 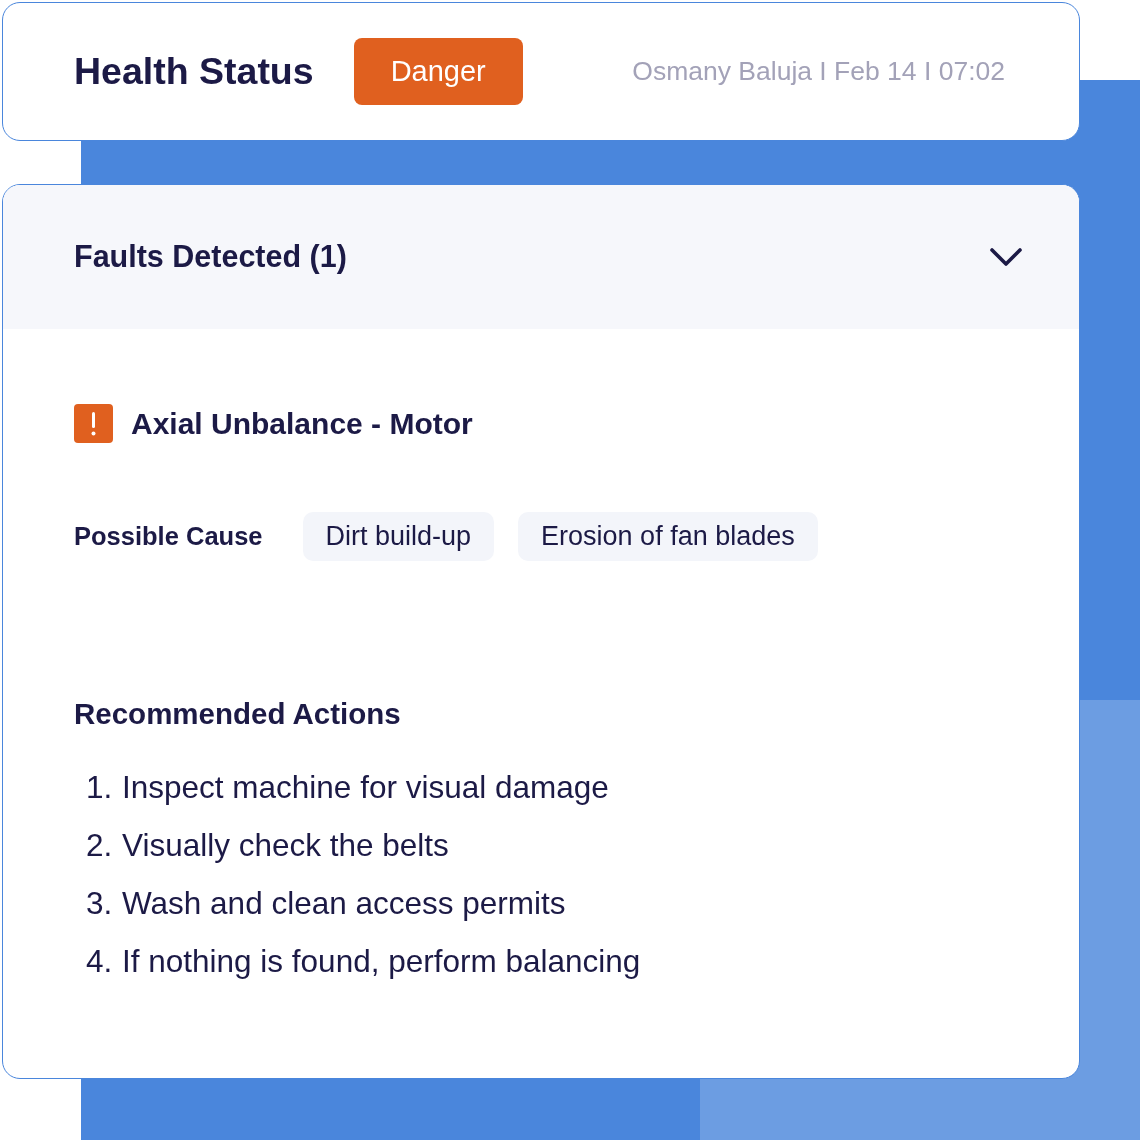 I want to click on field-label: Possible Cause, so click(x=168, y=537).